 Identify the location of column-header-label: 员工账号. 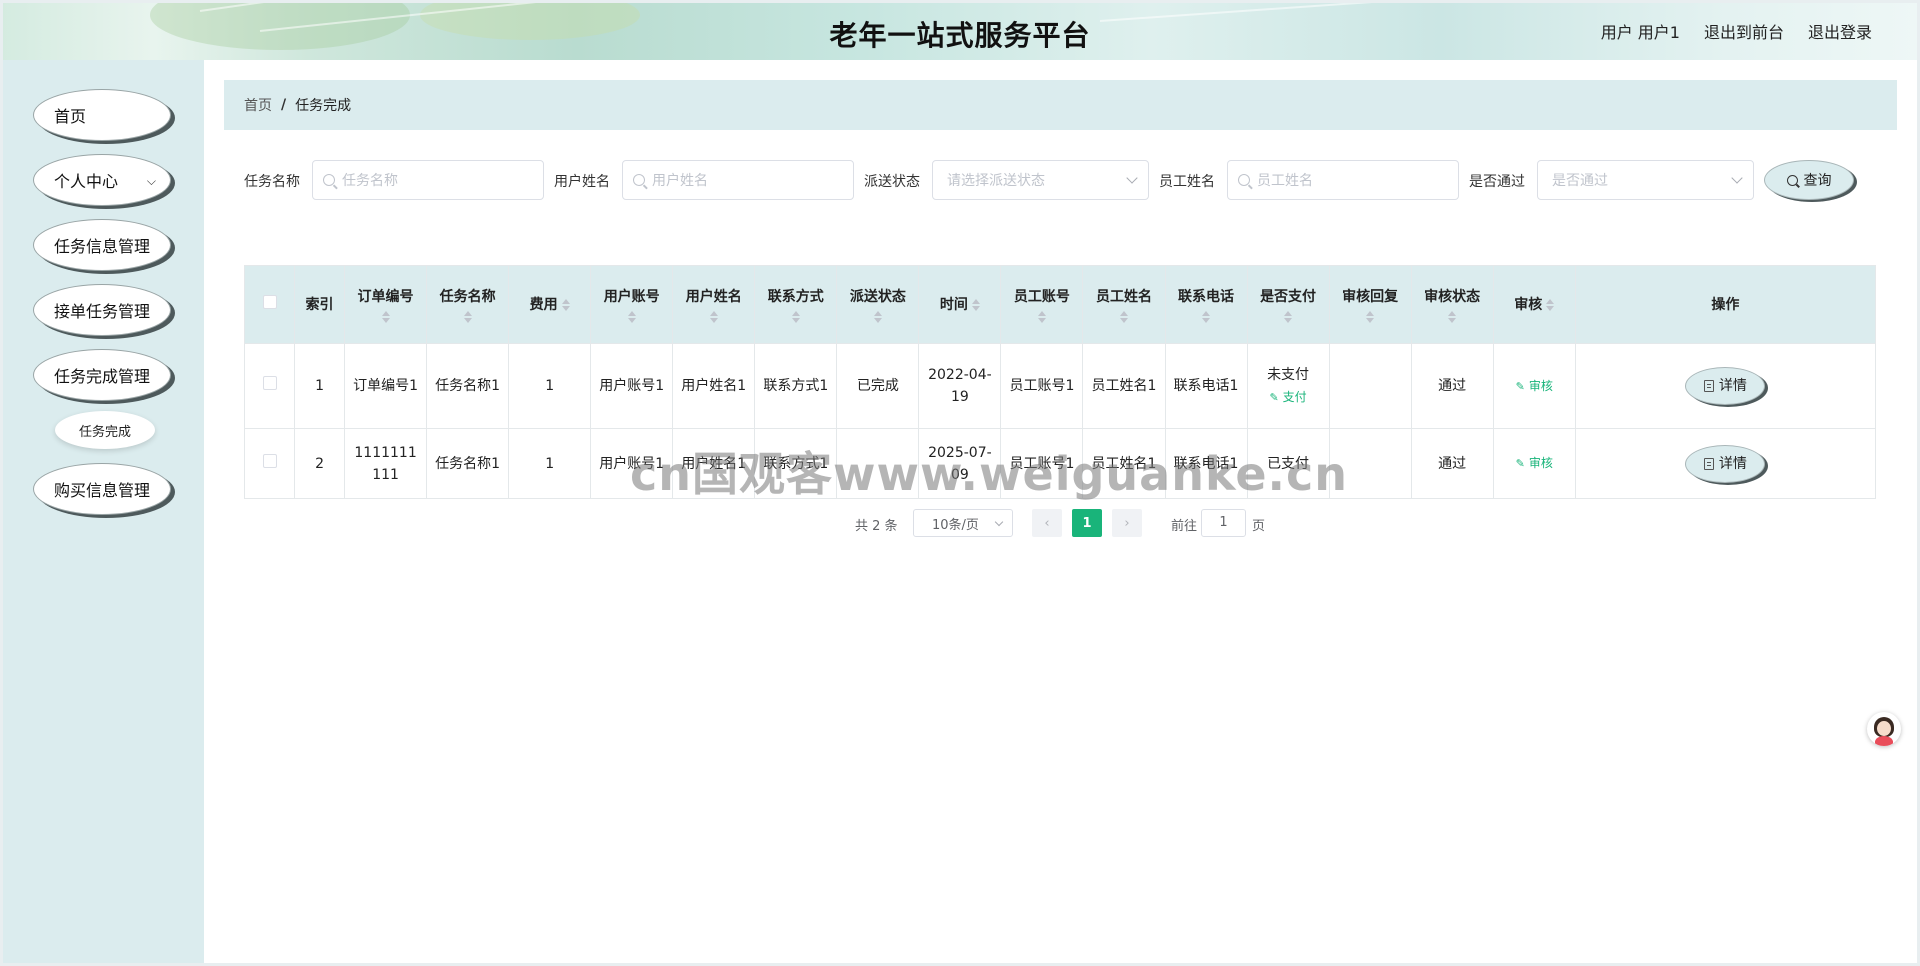
(1041, 296).